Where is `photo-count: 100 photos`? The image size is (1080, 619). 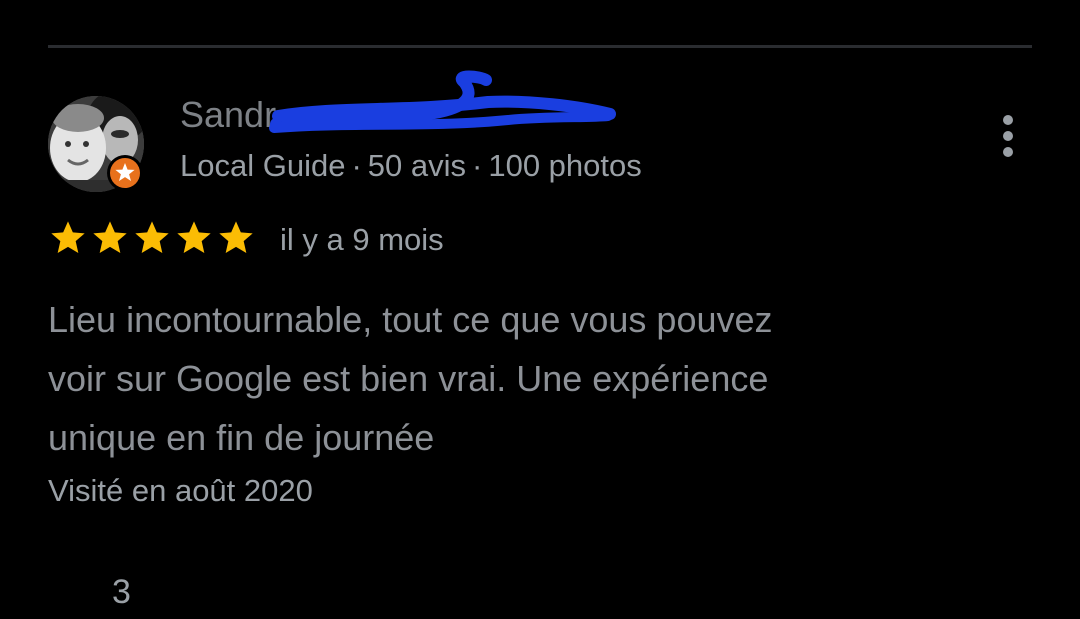 photo-count: 100 photos is located at coordinates (565, 165).